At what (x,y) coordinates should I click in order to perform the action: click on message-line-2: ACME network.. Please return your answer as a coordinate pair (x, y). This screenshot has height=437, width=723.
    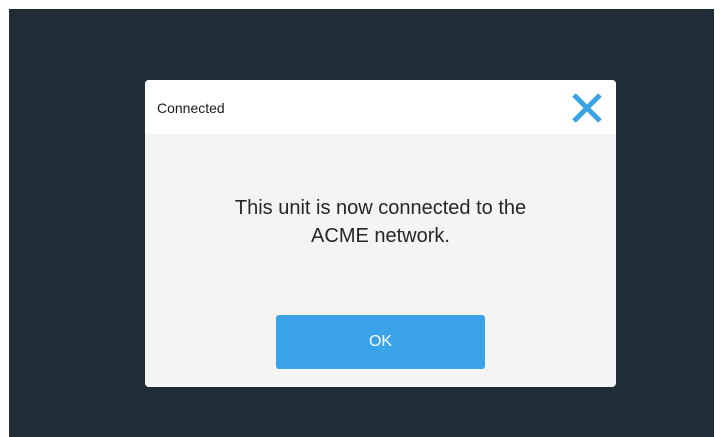
    Looking at the image, I should click on (380, 236).